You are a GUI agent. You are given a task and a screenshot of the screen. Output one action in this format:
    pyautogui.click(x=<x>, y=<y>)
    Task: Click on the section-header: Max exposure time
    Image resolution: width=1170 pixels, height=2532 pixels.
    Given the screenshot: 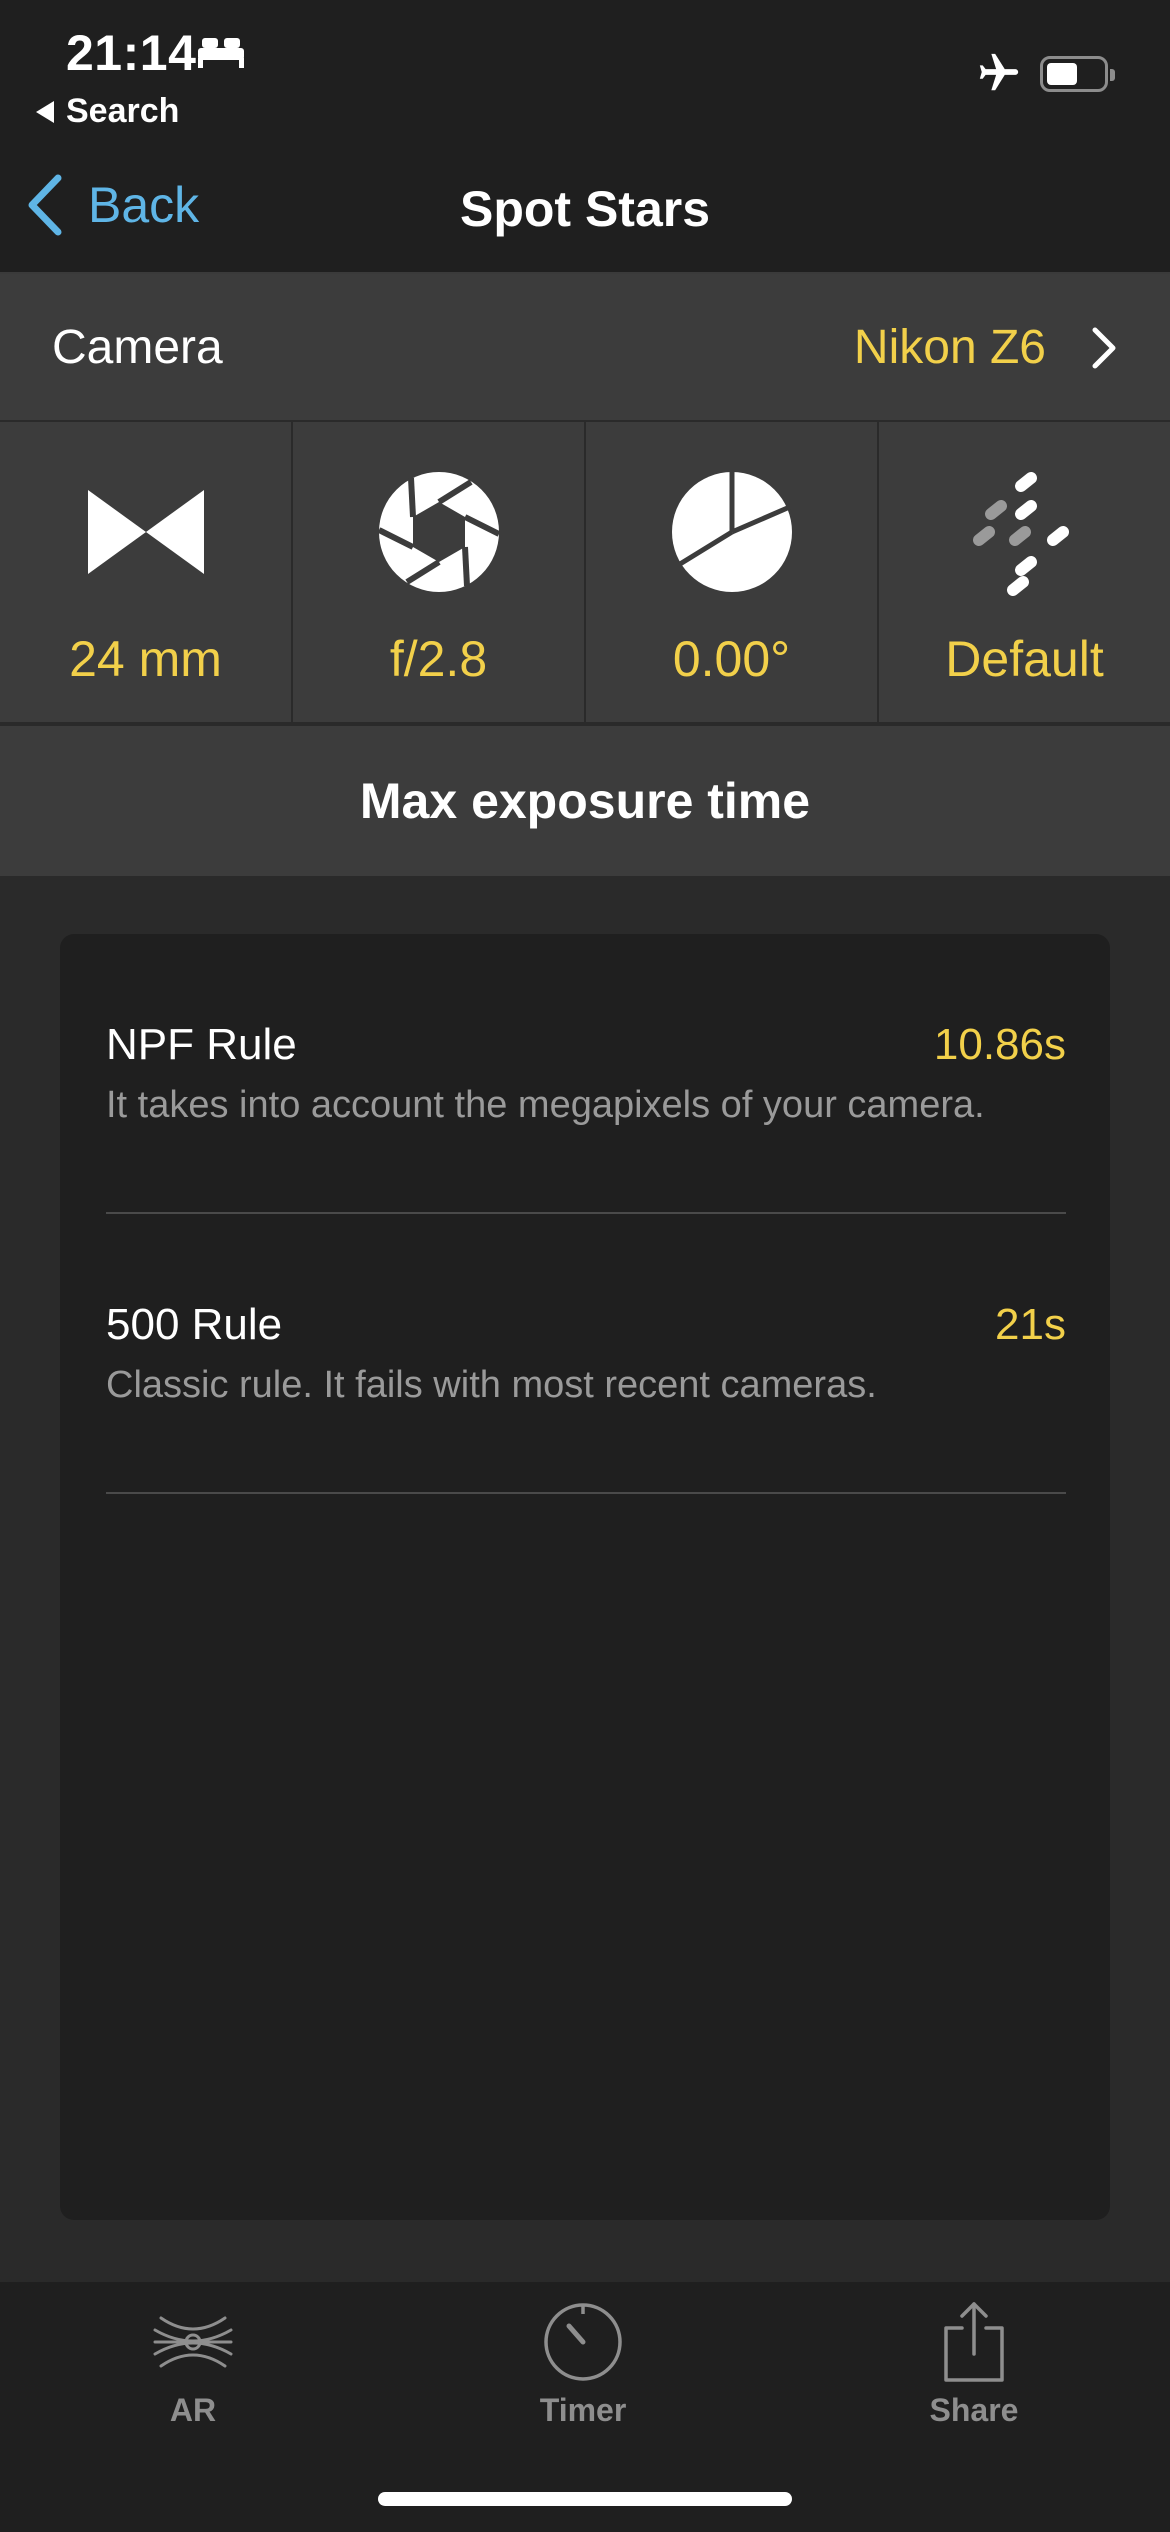 What is the action you would take?
    pyautogui.click(x=585, y=801)
    